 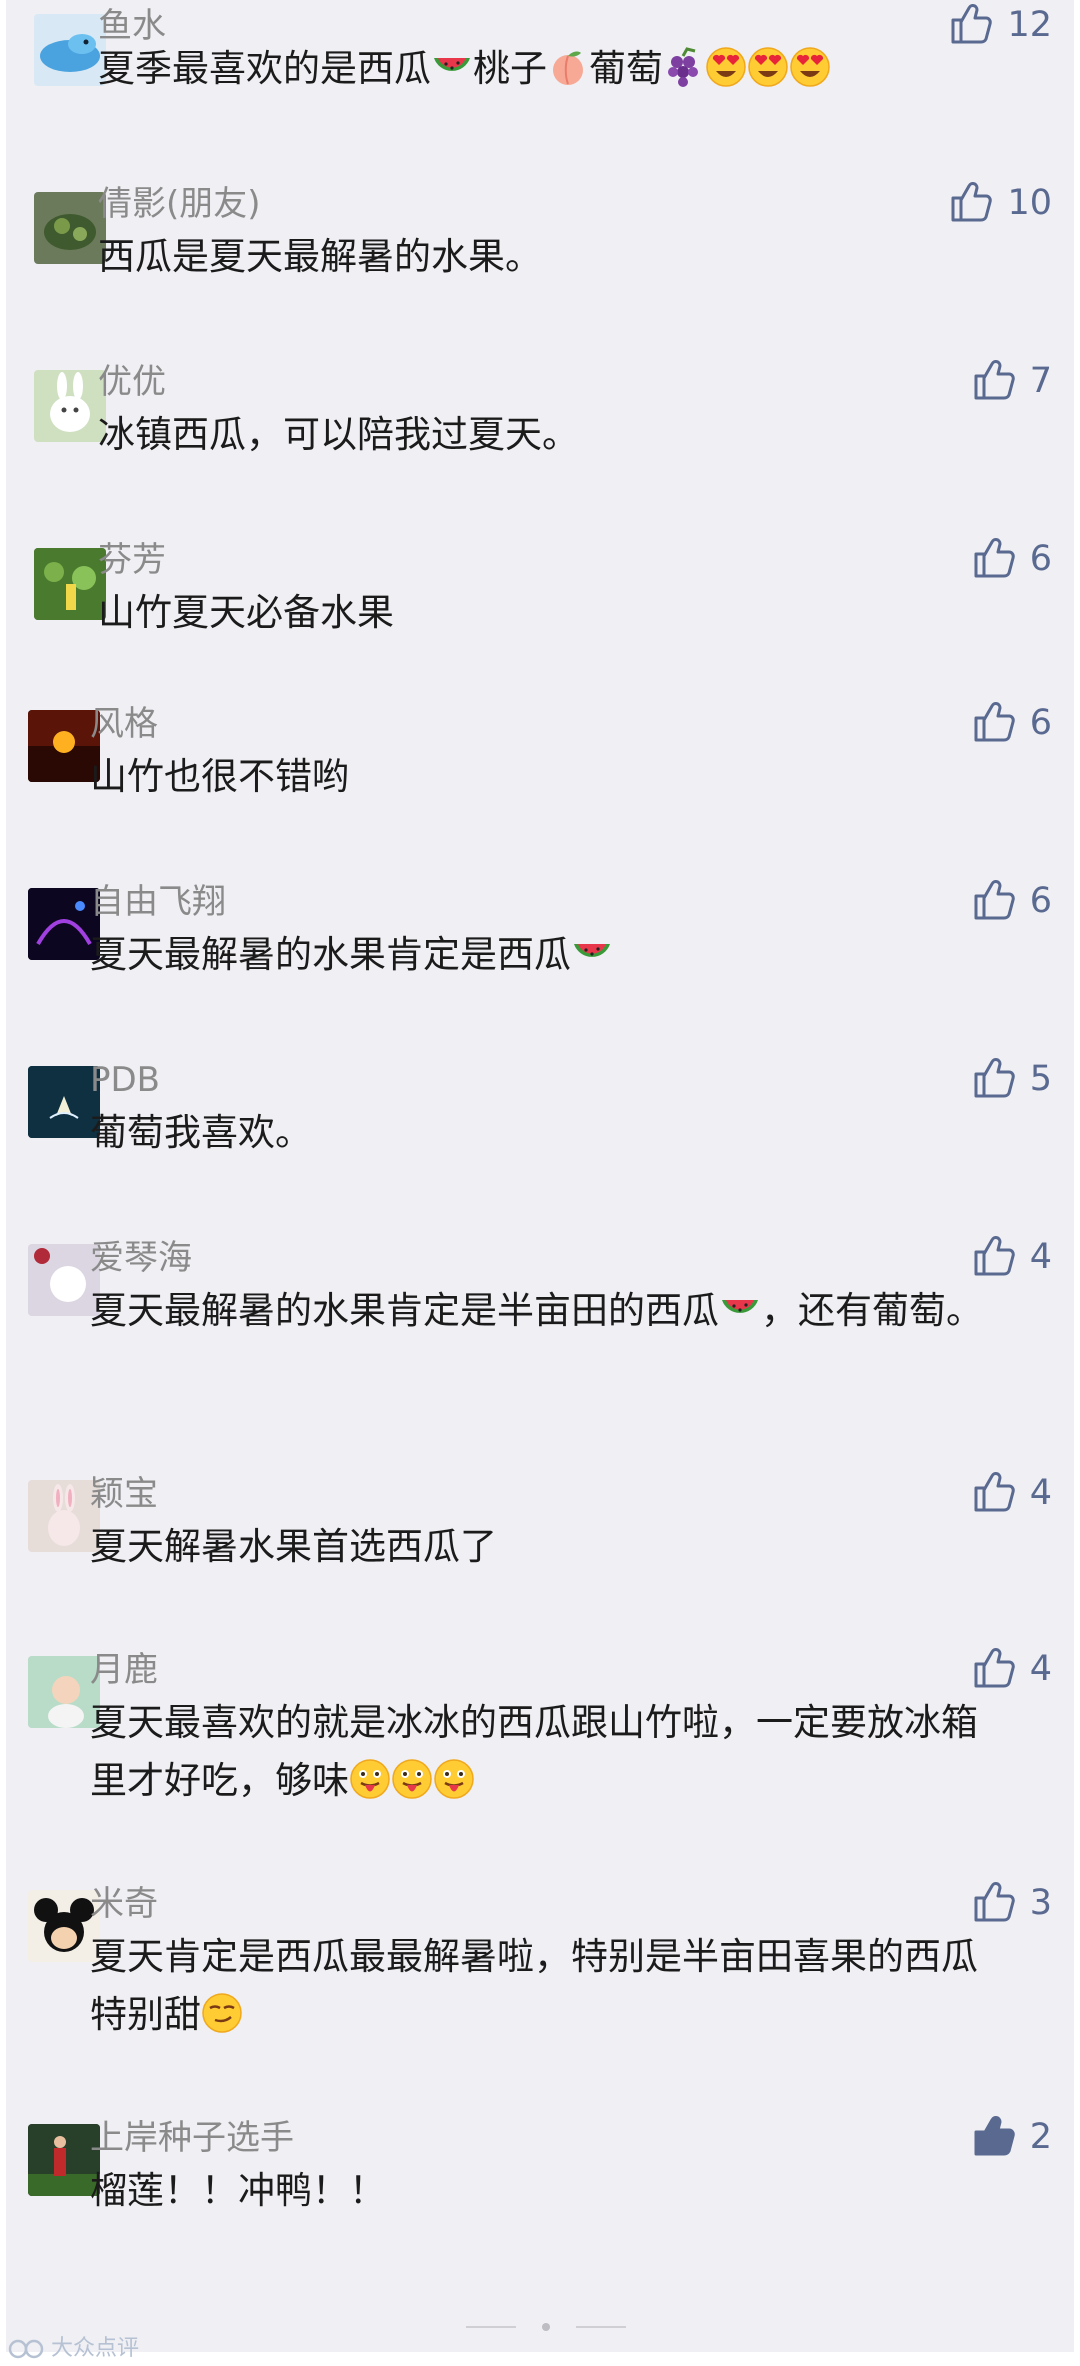 What do you see at coordinates (246, 612) in the screenshot?
I see `comment-text: 山竹夏天必备水果` at bounding box center [246, 612].